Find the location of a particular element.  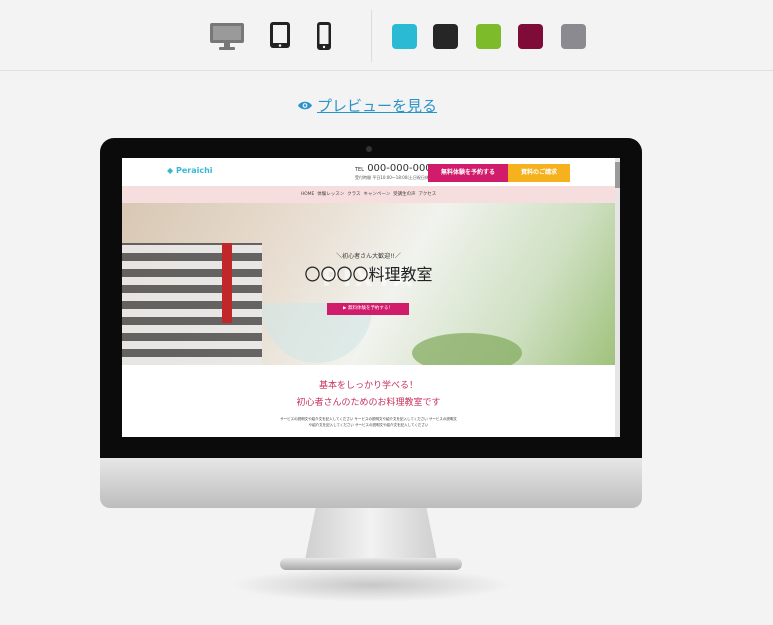

color-swatch-black is located at coordinates (445, 36).